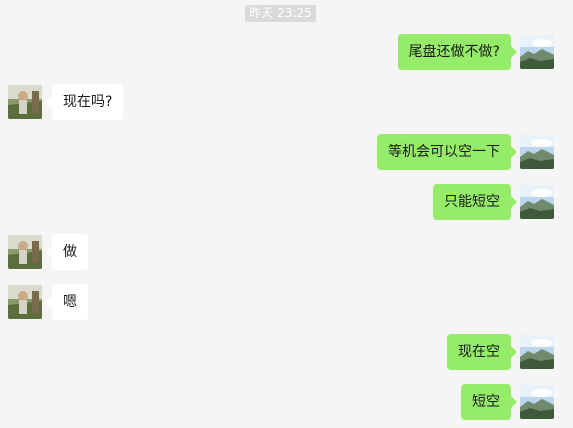 The width and height of the screenshot is (573, 428). Describe the element at coordinates (447, 152) in the screenshot. I see `message-bubble-sent: 等机会可以空一下` at that location.